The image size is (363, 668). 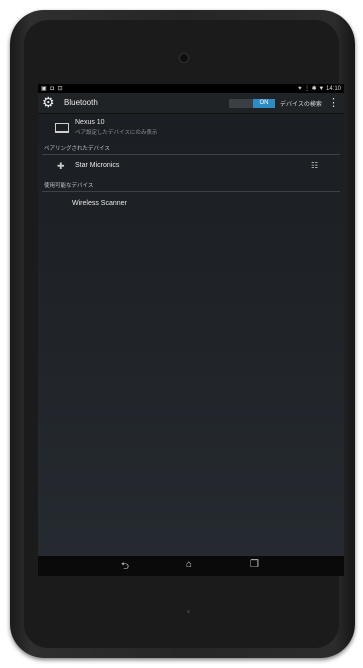 What do you see at coordinates (184, 58) in the screenshot?
I see `front-camera` at bounding box center [184, 58].